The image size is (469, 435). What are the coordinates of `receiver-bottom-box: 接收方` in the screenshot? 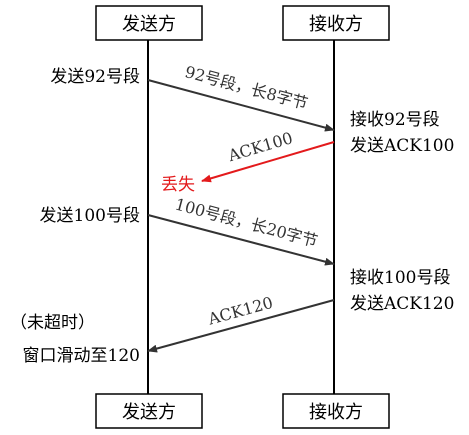 It's located at (336, 411).